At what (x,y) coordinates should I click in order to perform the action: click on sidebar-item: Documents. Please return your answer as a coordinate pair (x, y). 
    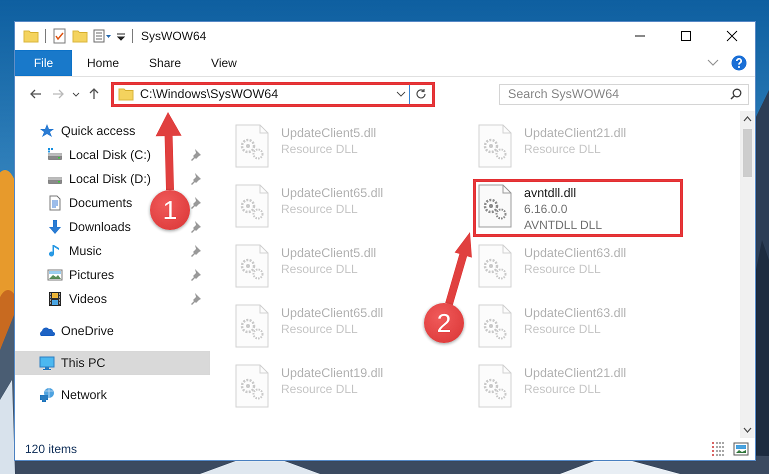
    Looking at the image, I should click on (89, 203).